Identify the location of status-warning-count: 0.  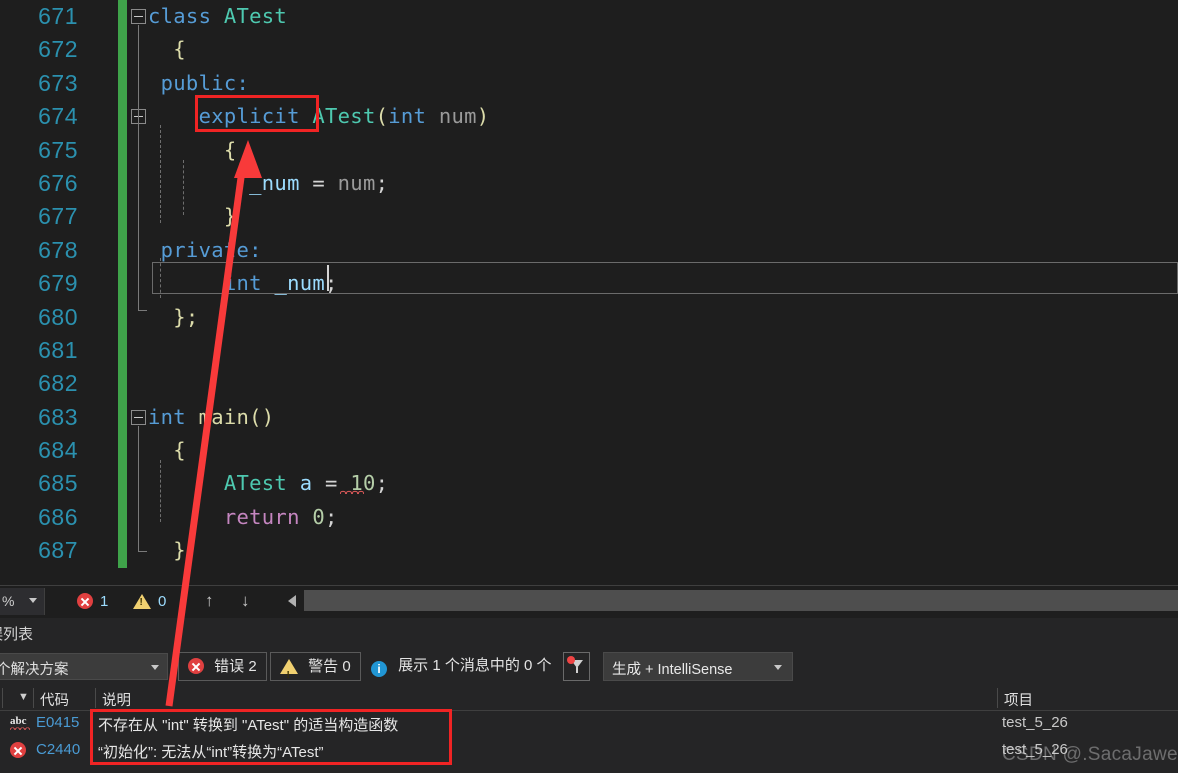
(149, 601).